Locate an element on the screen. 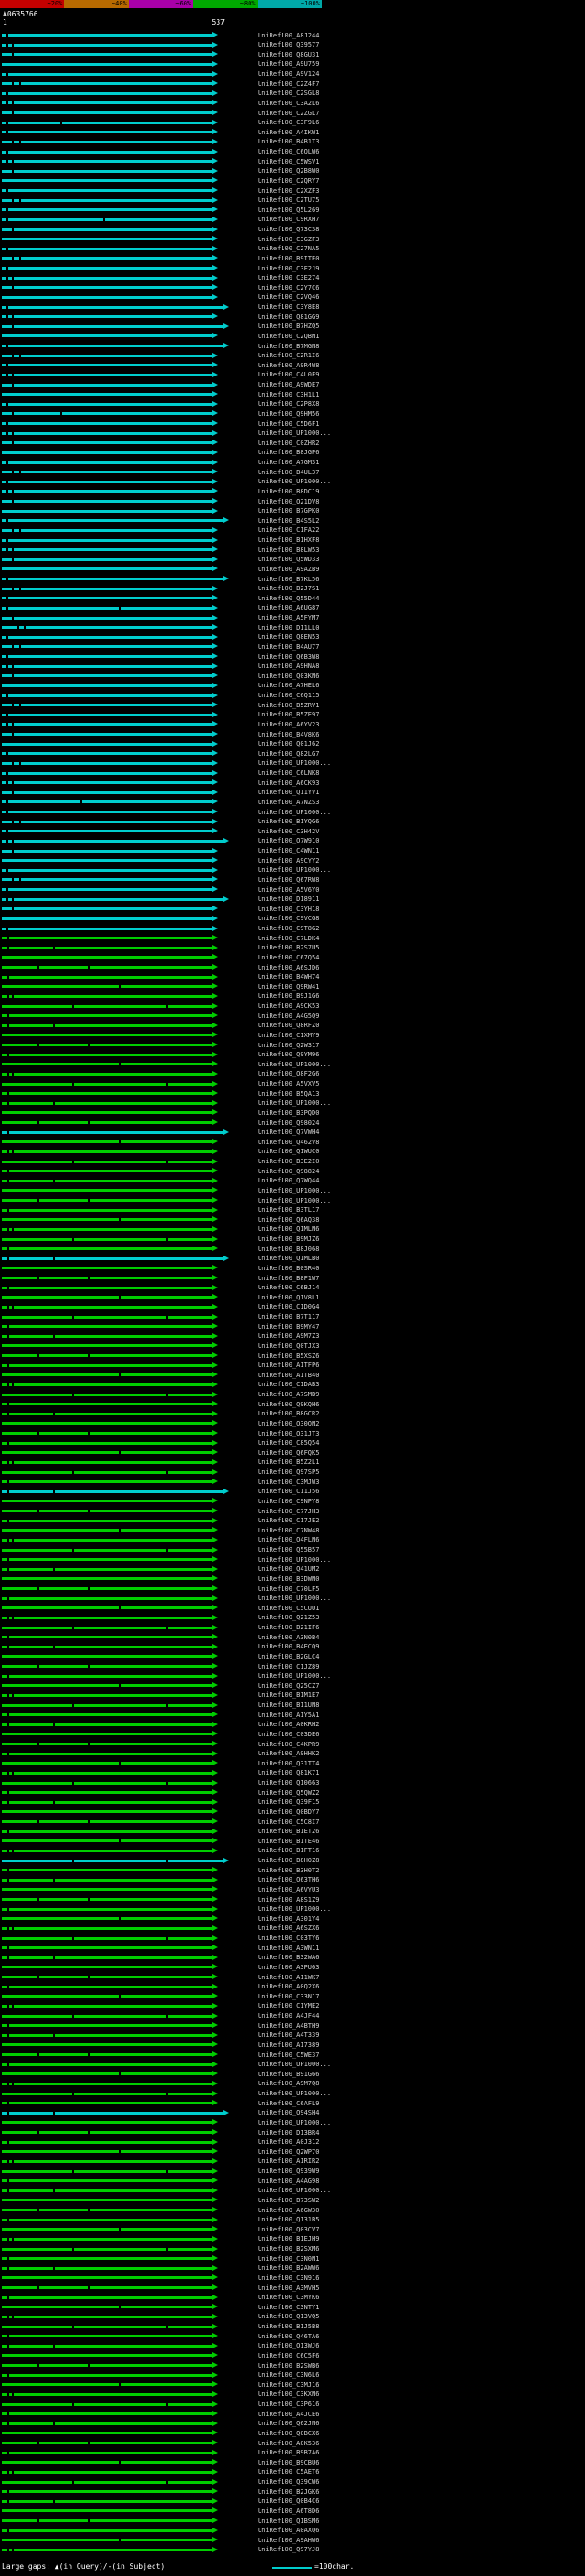  hit-label: UniRef100_Q97SP5 is located at coordinates (288, 1472).